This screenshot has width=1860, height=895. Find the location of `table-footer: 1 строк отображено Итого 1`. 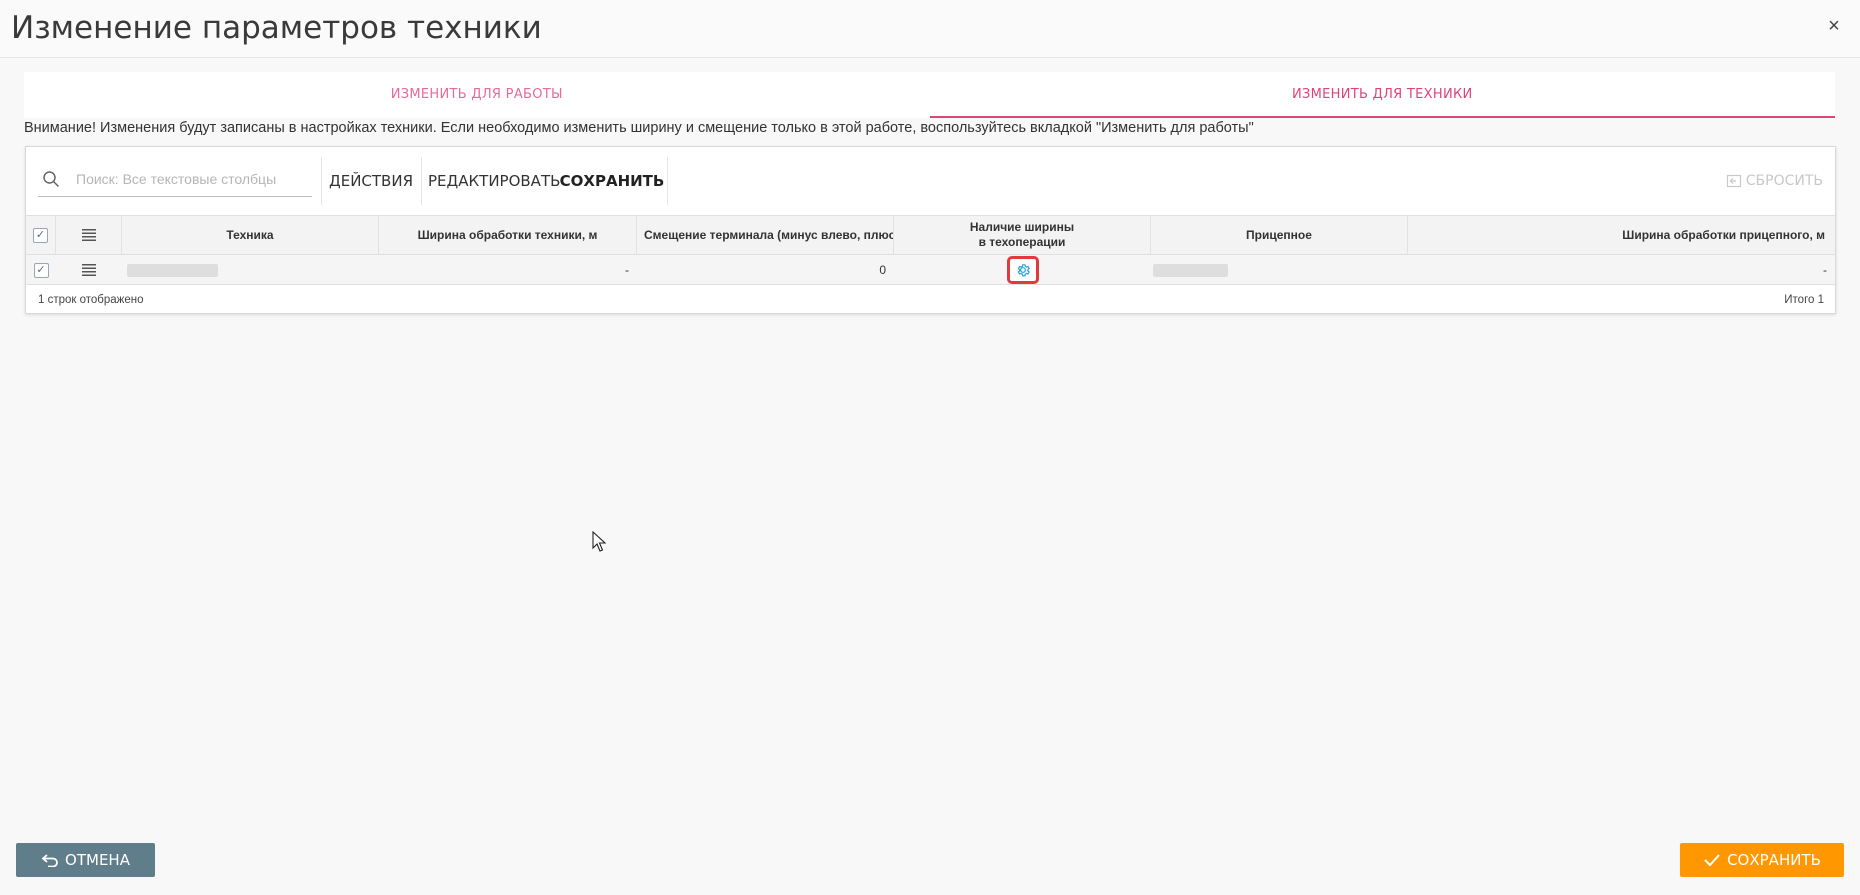

table-footer: 1 строк отображено Итого 1 is located at coordinates (930, 299).